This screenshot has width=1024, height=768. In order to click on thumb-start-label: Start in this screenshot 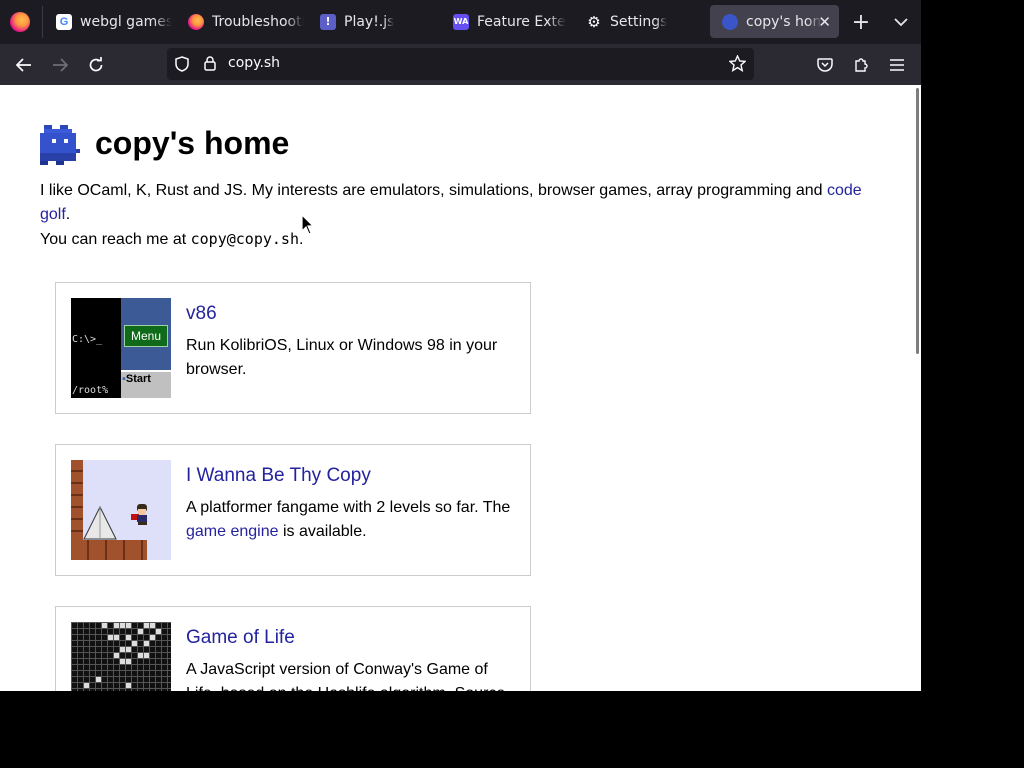, I will do `click(138, 379)`.